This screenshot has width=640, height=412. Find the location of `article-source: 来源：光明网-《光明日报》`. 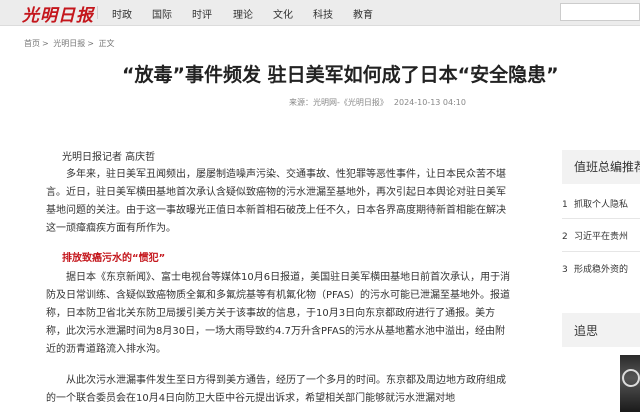

article-source: 来源：光明网-《光明日报》 is located at coordinates (338, 102).